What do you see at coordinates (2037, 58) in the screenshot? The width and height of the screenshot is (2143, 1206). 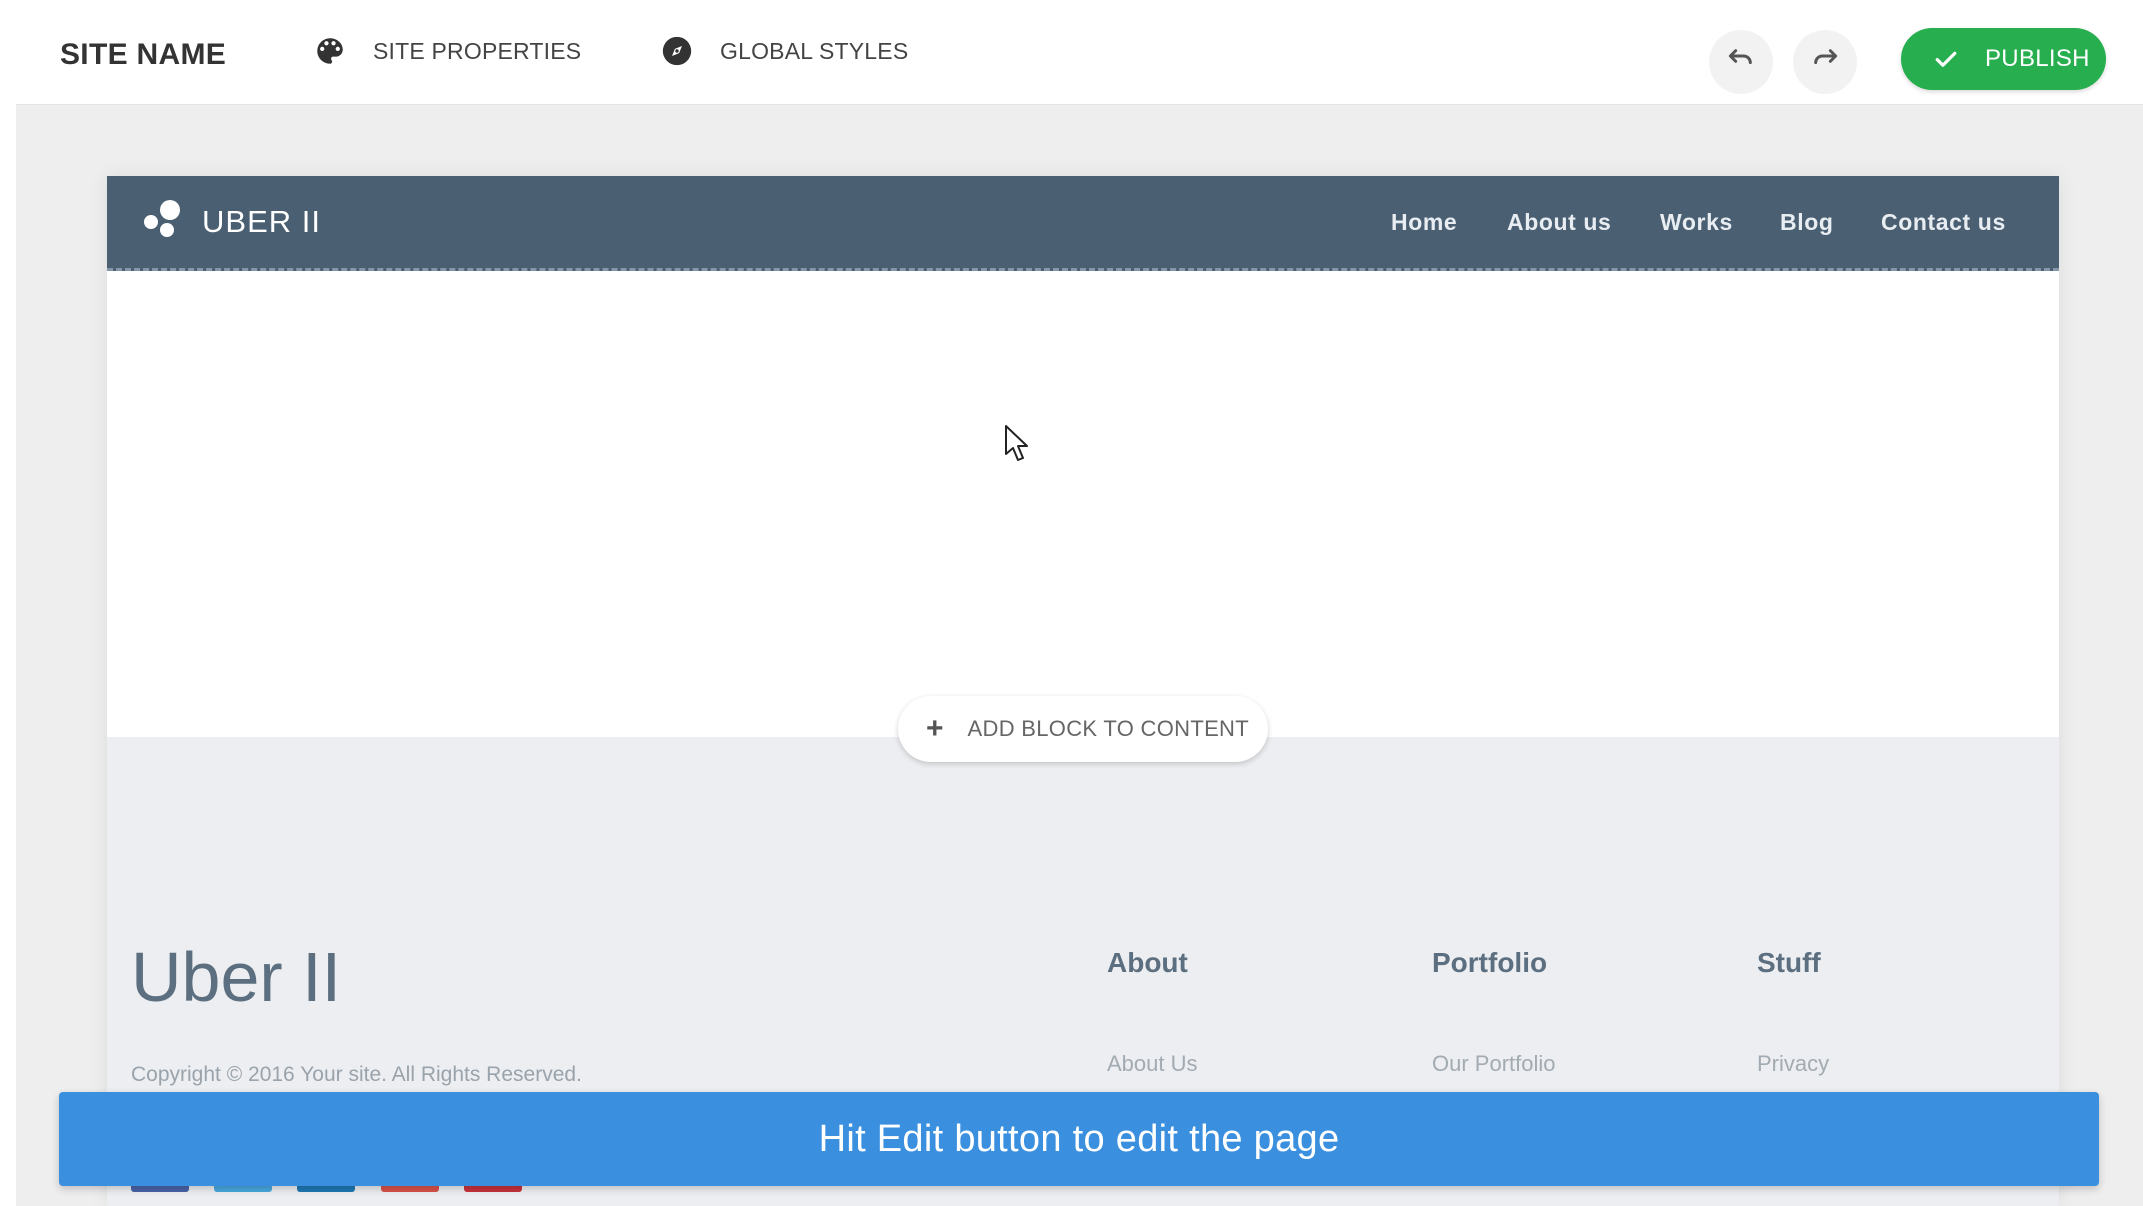 I see `publish-label: PUBLISH` at bounding box center [2037, 58].